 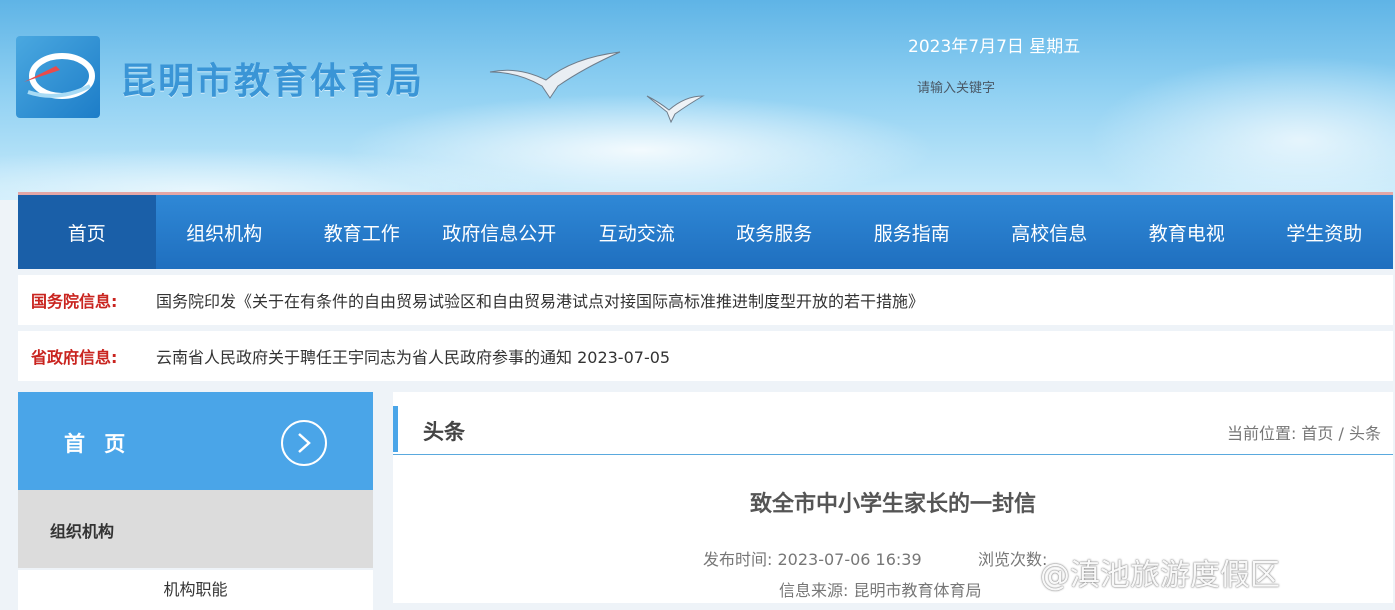 I want to click on nav-item-education-tv: 教育电视, so click(x=1187, y=232).